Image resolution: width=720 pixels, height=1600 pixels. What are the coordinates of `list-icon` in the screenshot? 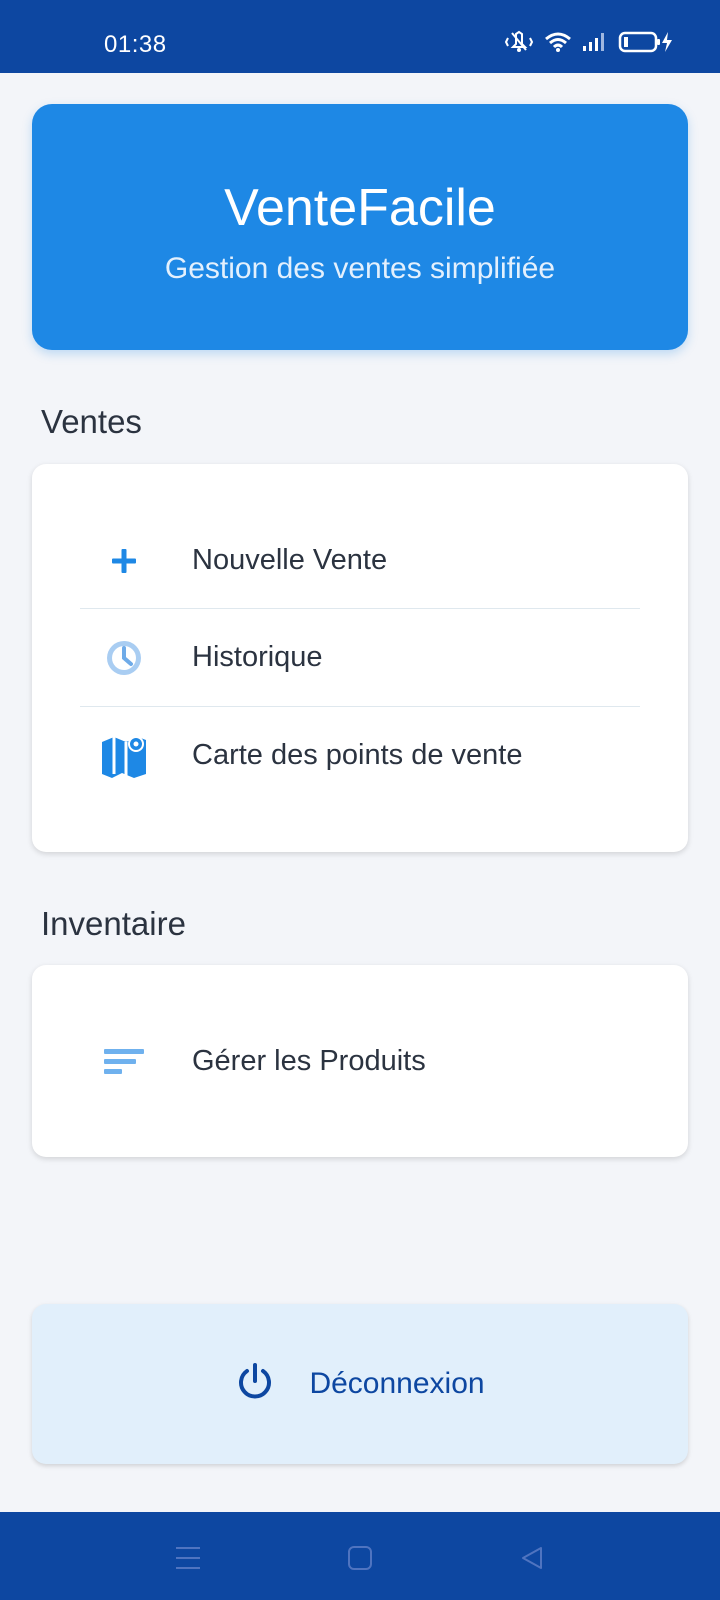 It's located at (124, 1062).